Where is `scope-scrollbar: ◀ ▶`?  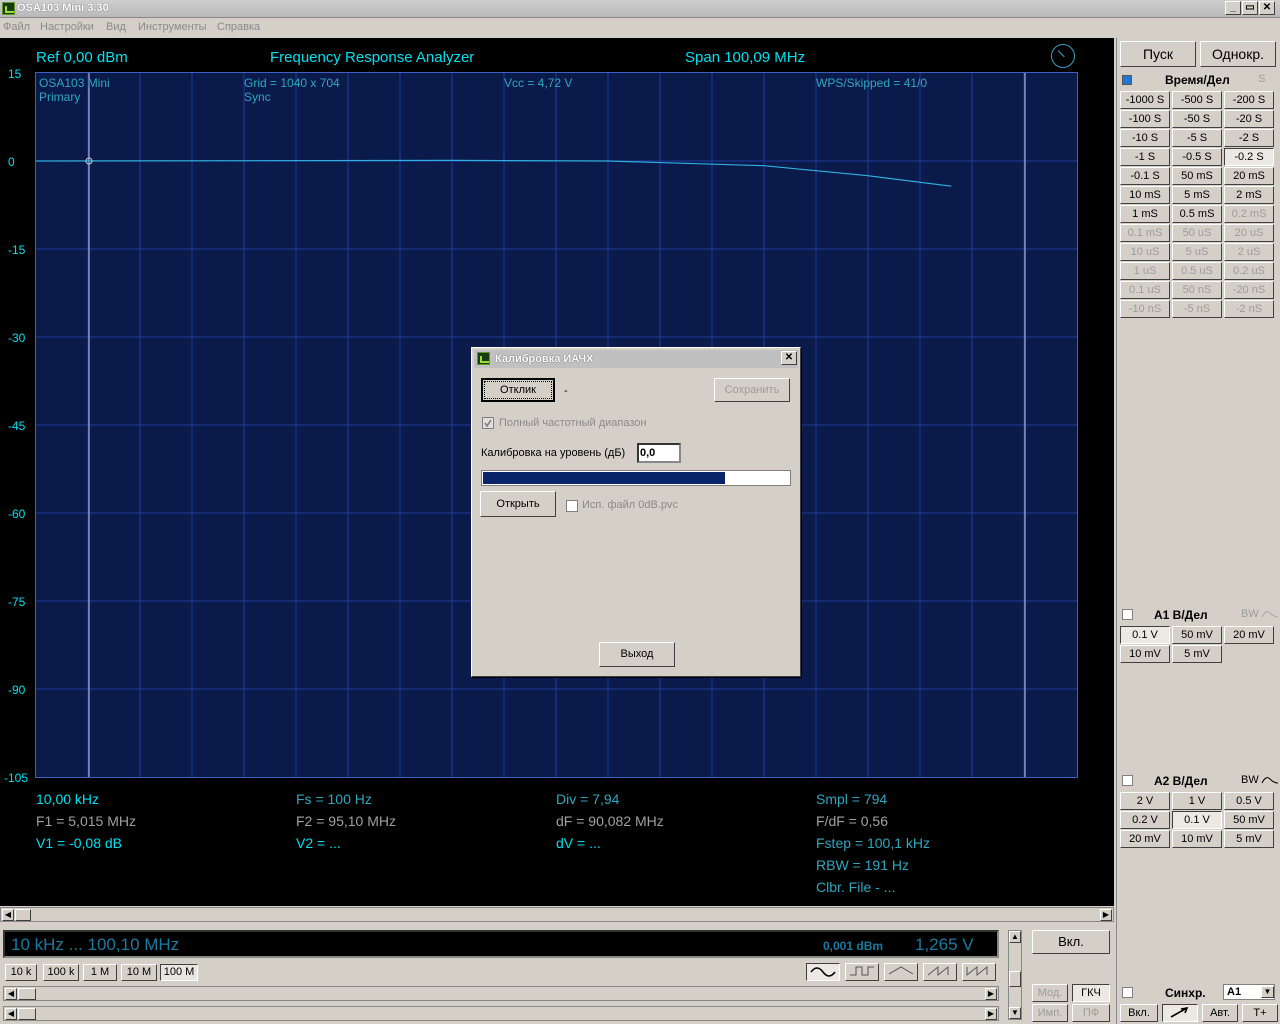
scope-scrollbar: ◀ ▶ is located at coordinates (557, 914).